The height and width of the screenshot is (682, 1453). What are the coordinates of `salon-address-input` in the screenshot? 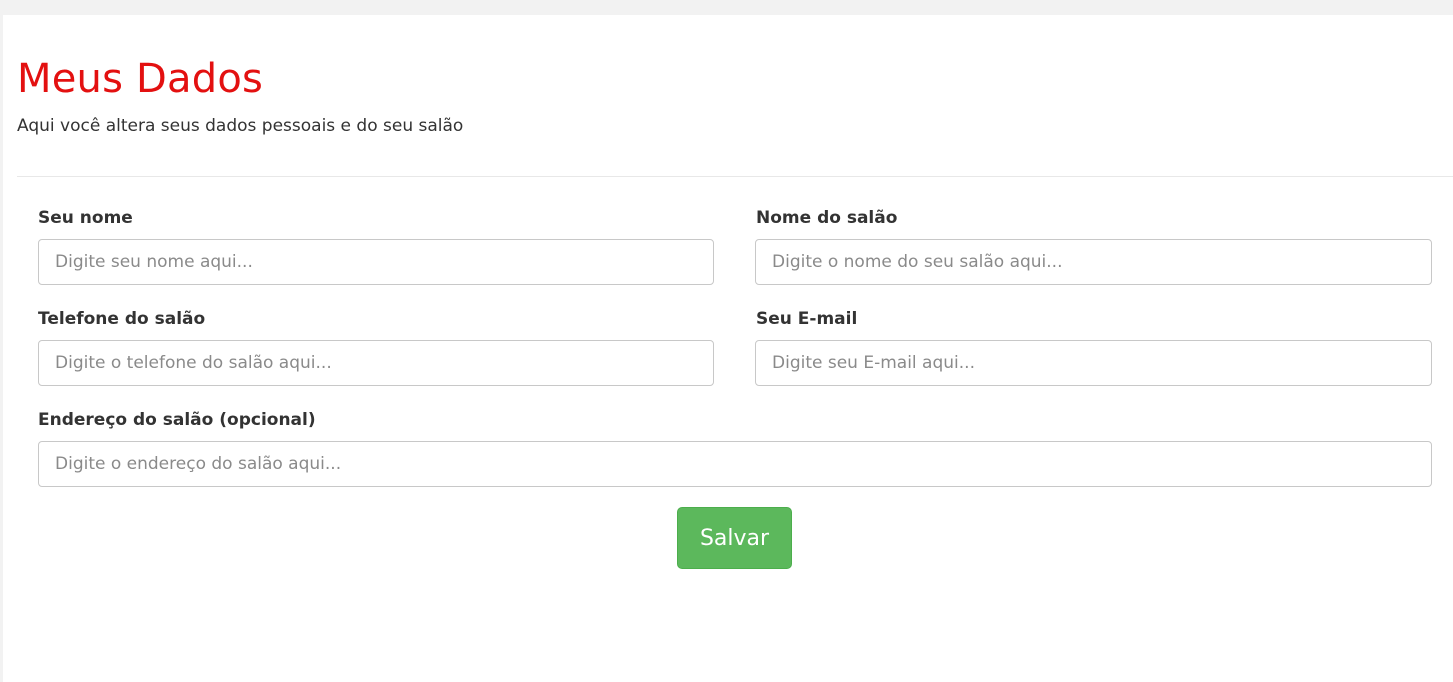 It's located at (735, 464).